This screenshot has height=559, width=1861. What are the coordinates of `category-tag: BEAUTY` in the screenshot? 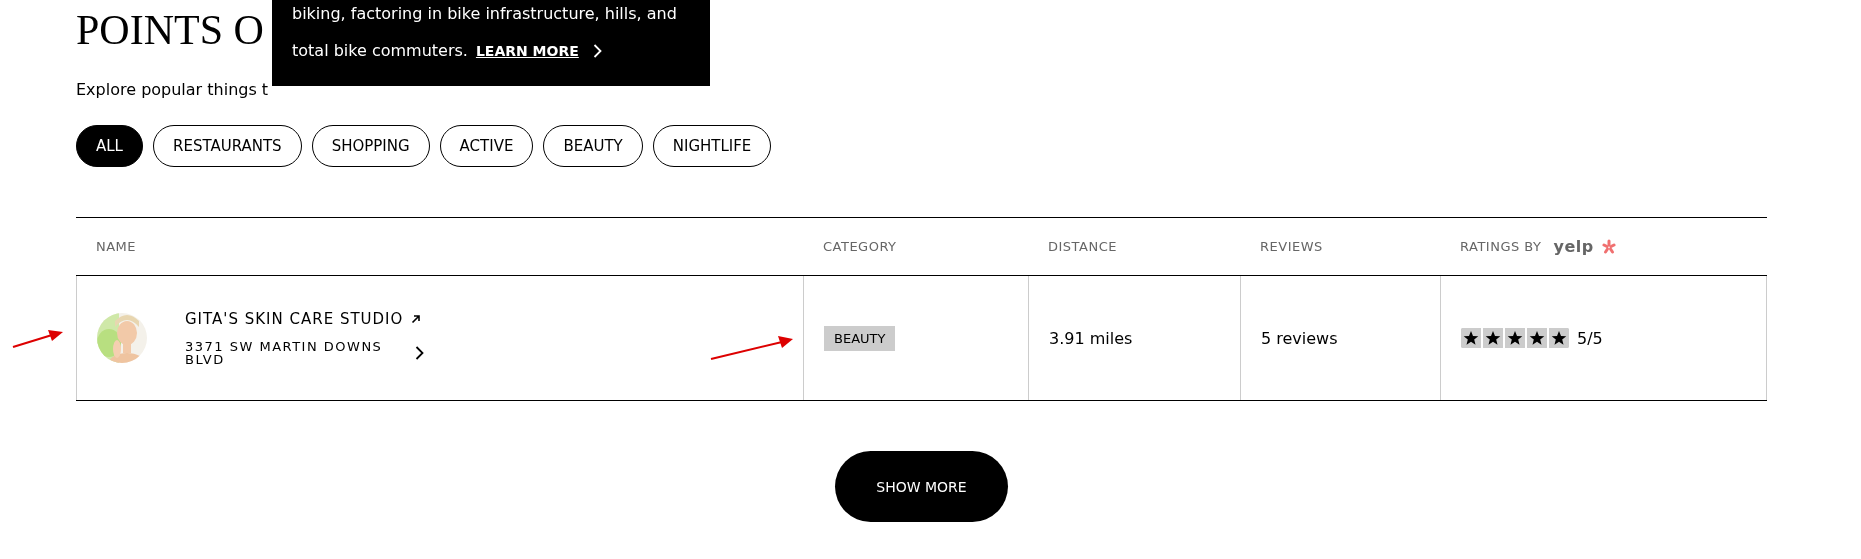 It's located at (860, 338).